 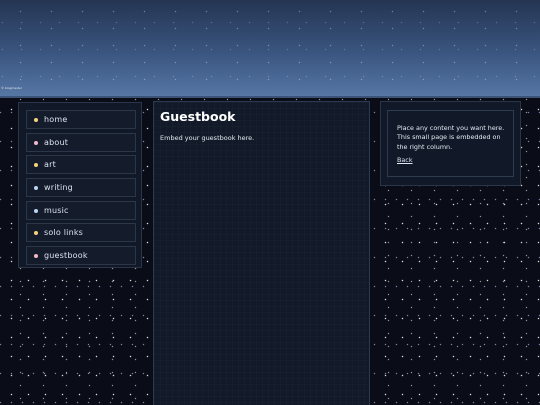 What do you see at coordinates (12, 88) in the screenshot?
I see `header-caption: © blogmaster` at bounding box center [12, 88].